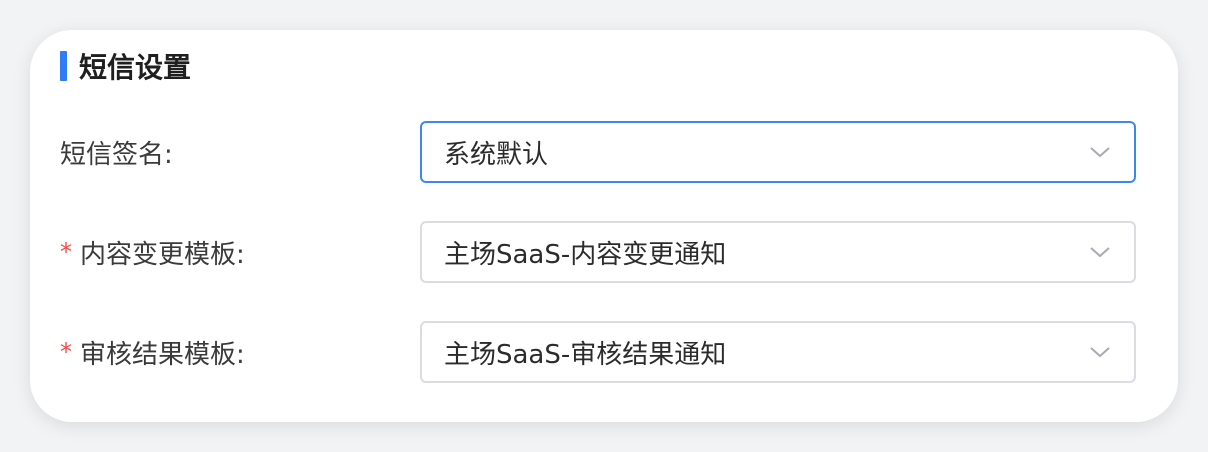 This screenshot has height=452, width=1208. What do you see at coordinates (585, 254) in the screenshot?
I see `content-change-template-value: 主场SaaS-内容变更通知` at bounding box center [585, 254].